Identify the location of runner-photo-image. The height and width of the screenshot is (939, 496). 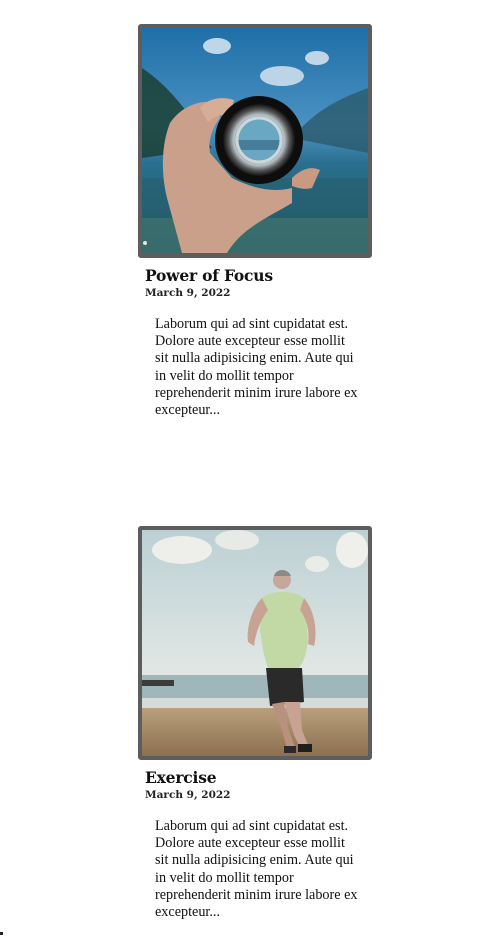
(255, 643).